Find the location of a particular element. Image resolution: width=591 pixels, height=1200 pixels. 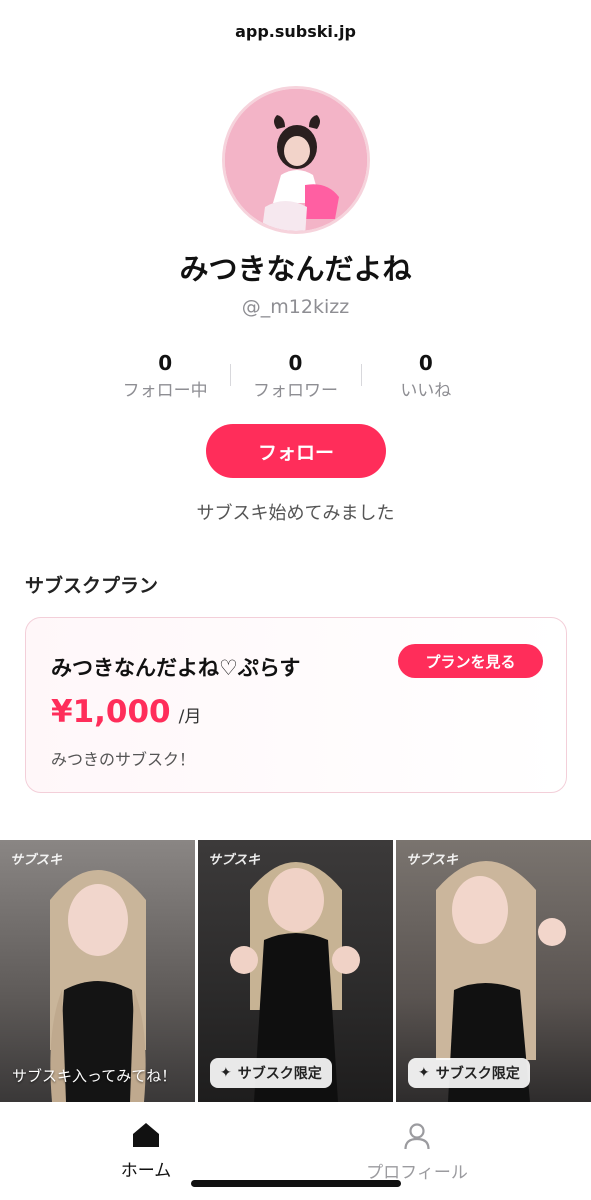

browser-url: app.subski.jp is located at coordinates (295, 31).